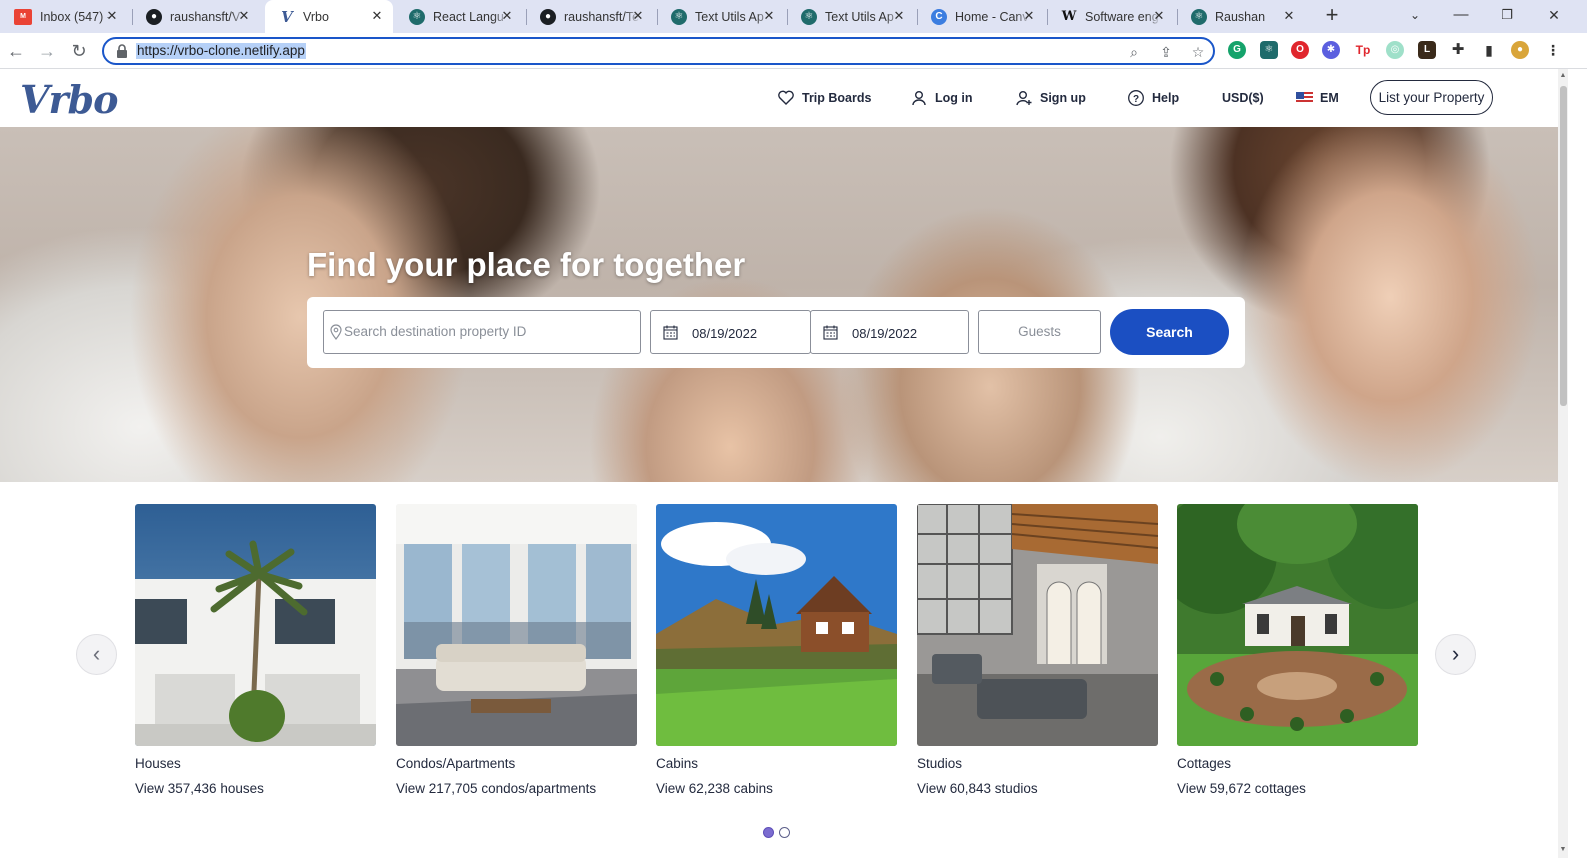  I want to click on browser-menu-icon: ⋮, so click(1553, 50).